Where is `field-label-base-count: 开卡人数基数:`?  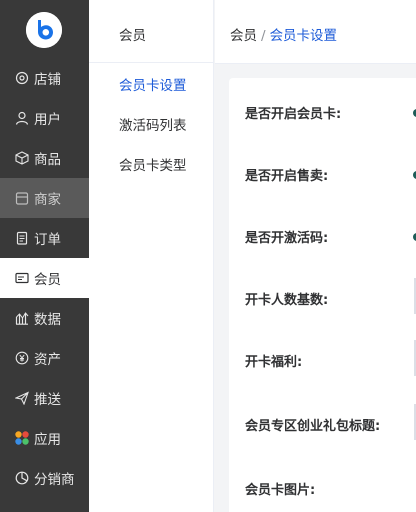 field-label-base-count: 开卡人数基数: is located at coordinates (287, 300).